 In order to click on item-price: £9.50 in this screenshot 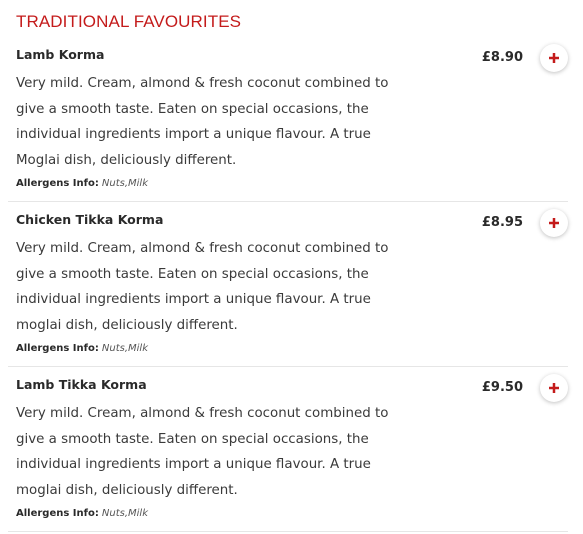, I will do `click(502, 387)`.